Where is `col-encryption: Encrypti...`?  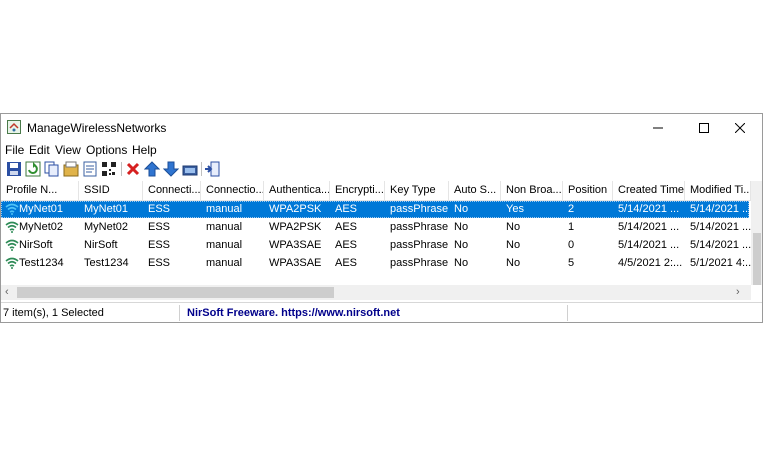
col-encryption: Encrypti... is located at coordinates (357, 190).